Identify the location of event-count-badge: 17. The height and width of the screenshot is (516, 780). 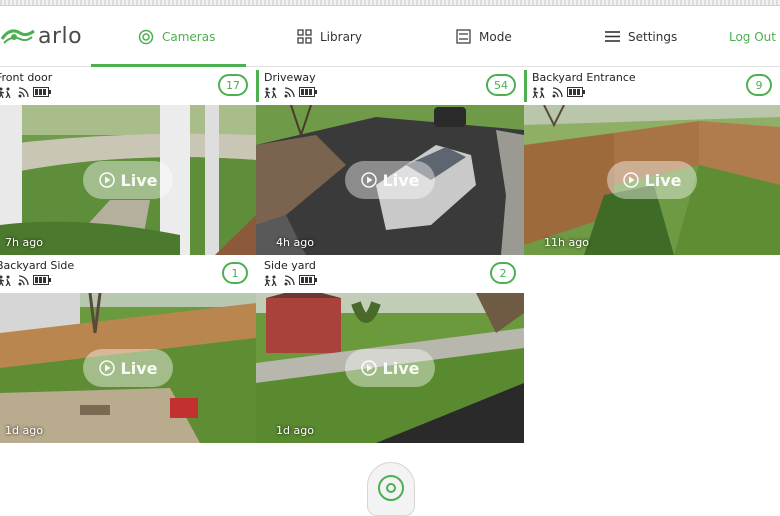
(233, 85).